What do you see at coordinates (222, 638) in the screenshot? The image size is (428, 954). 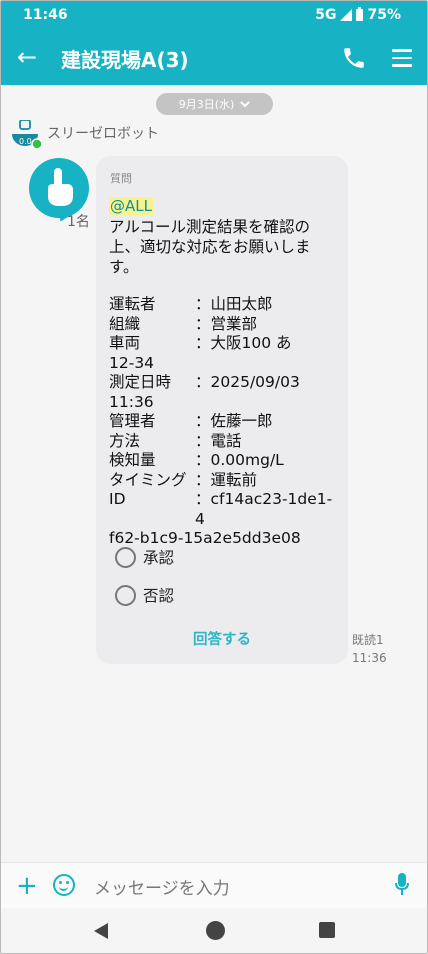 I see `answer-button: 回答する` at bounding box center [222, 638].